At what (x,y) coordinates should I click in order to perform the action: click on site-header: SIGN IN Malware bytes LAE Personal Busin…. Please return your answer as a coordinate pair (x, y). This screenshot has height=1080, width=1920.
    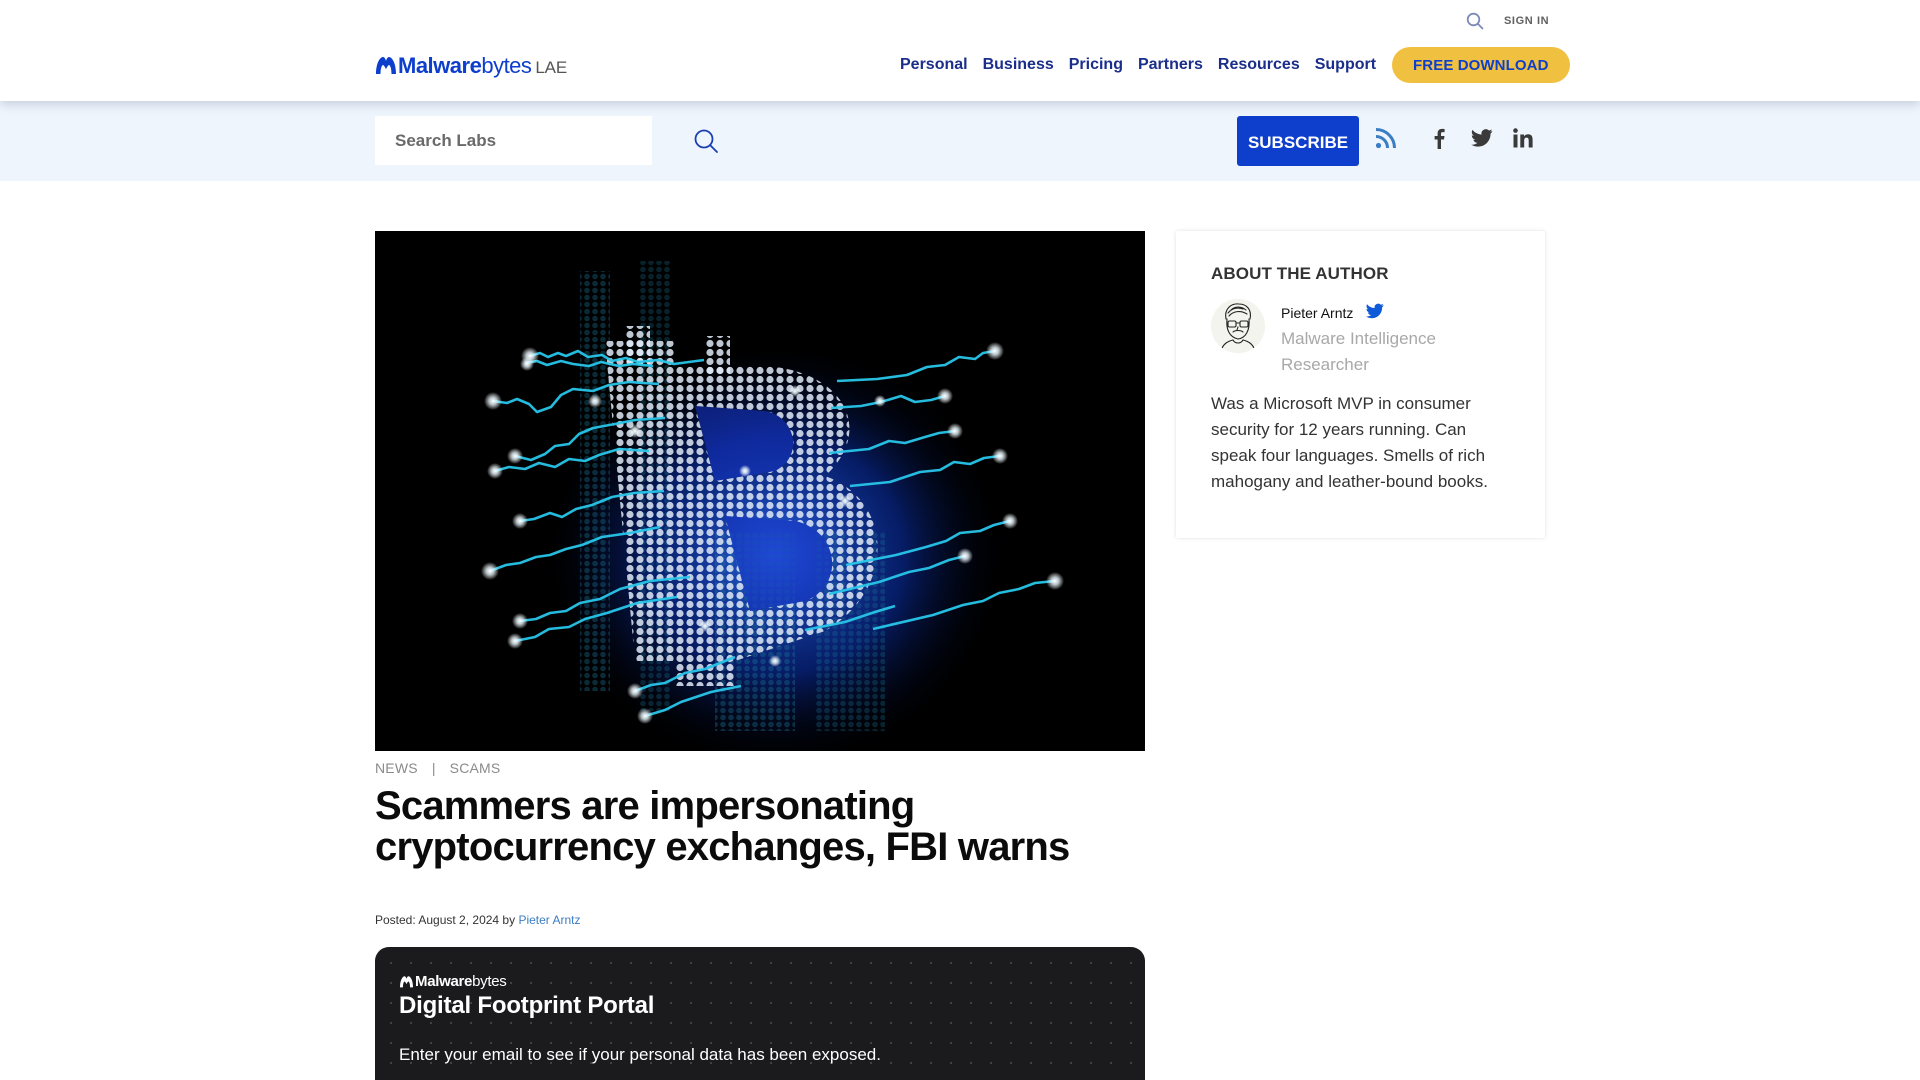
    Looking at the image, I should click on (960, 50).